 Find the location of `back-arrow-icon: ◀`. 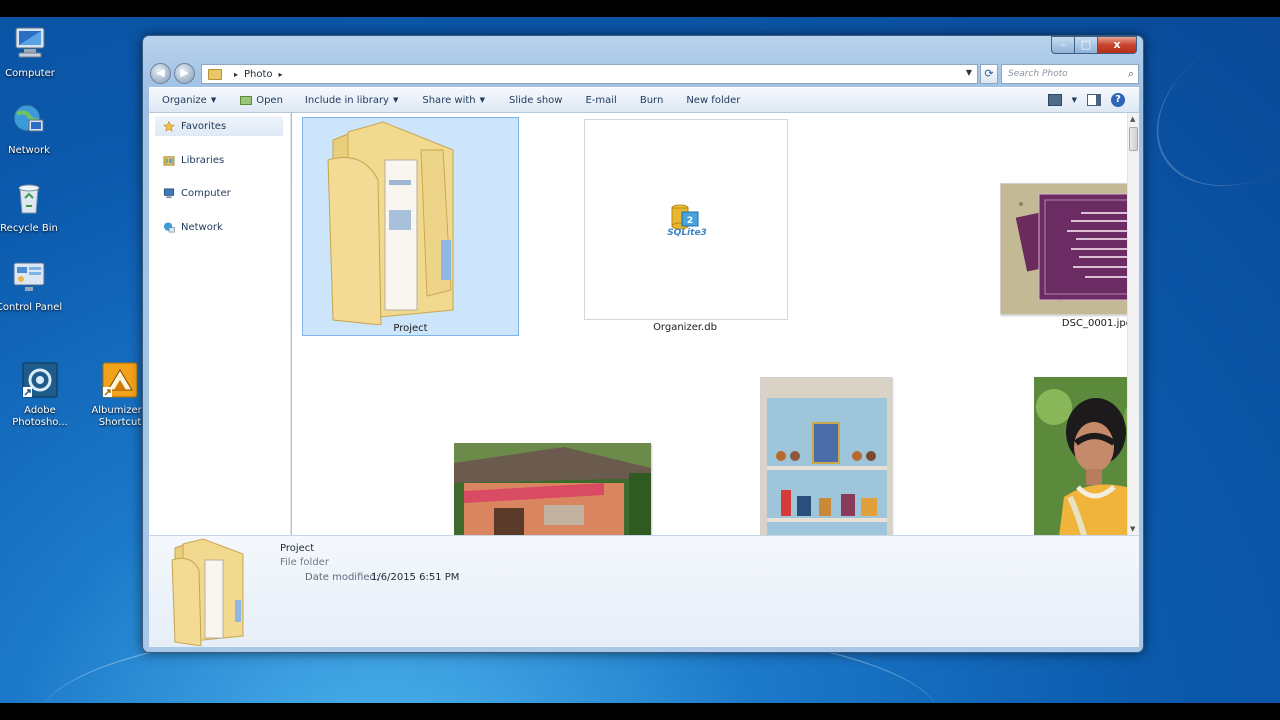

back-arrow-icon: ◀ is located at coordinates (160, 72).